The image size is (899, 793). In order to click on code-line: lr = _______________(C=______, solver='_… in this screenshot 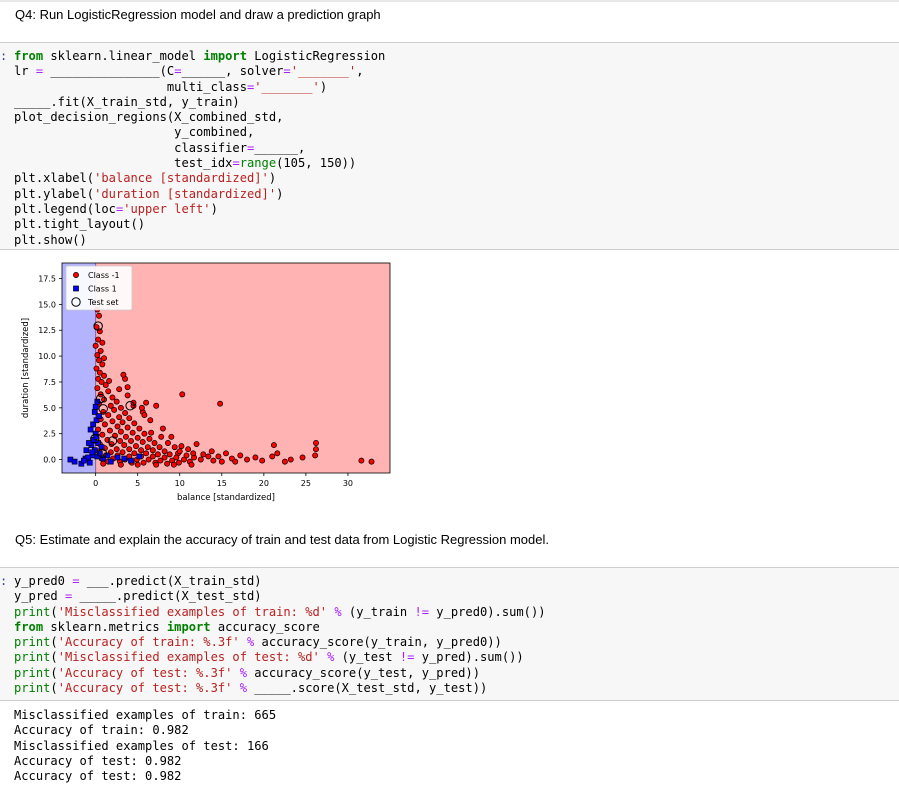, I will do `click(189, 71)`.